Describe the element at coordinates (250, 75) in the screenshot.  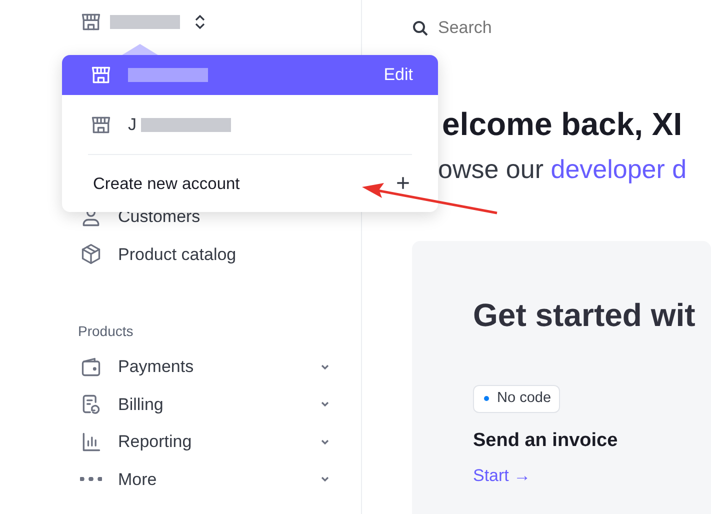
I see `account-item: Edit` at that location.